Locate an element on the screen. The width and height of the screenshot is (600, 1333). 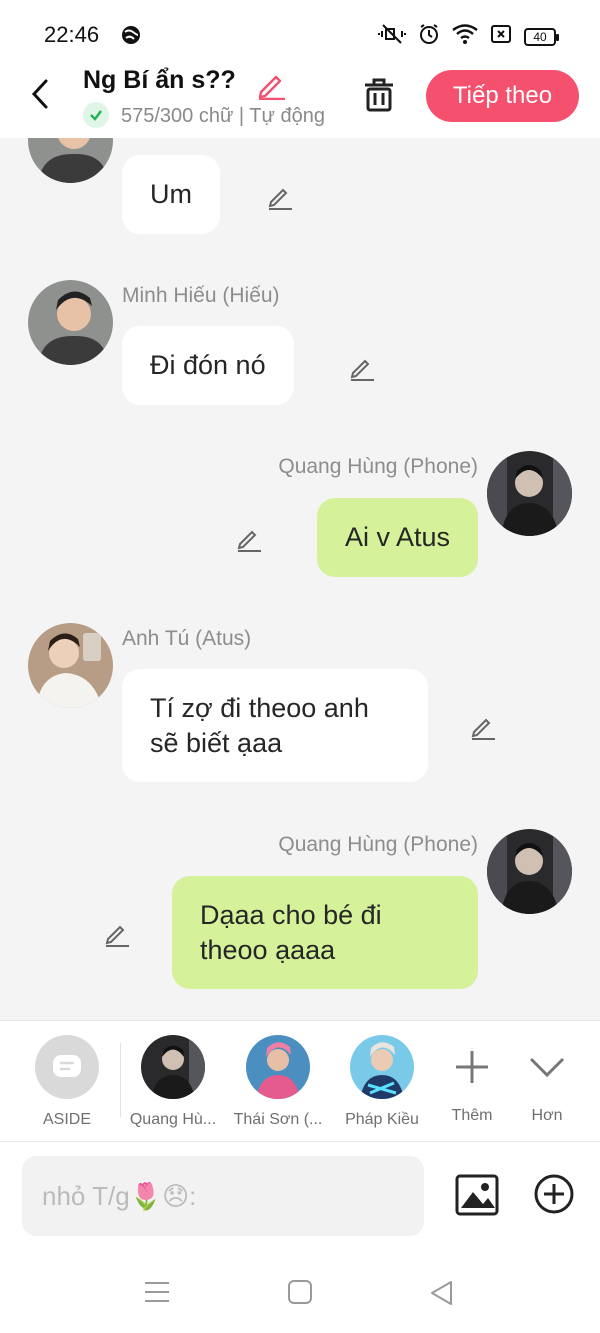
mute-vibrate-icon is located at coordinates (392, 36).